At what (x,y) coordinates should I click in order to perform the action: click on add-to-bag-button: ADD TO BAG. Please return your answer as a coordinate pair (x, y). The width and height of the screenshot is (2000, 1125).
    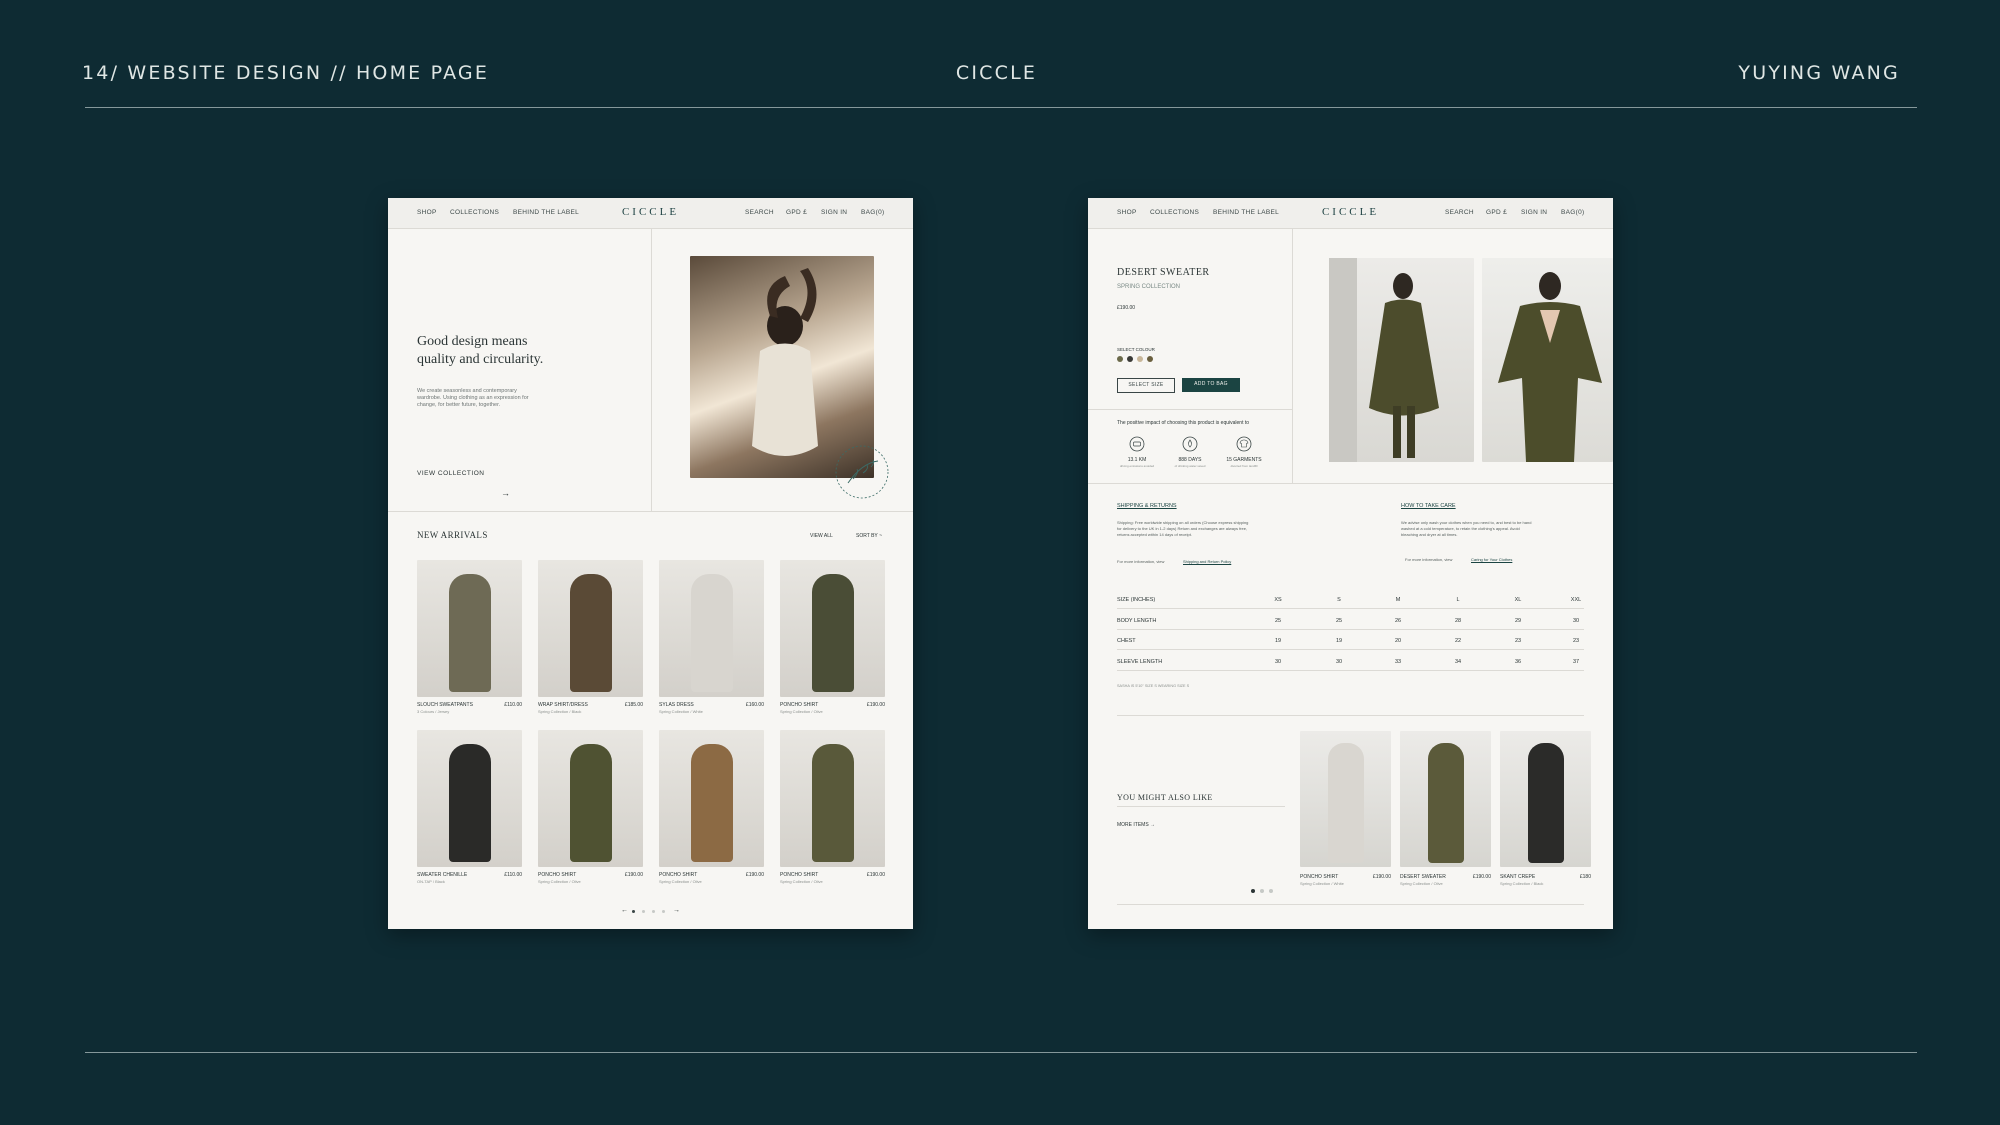
    Looking at the image, I should click on (1211, 385).